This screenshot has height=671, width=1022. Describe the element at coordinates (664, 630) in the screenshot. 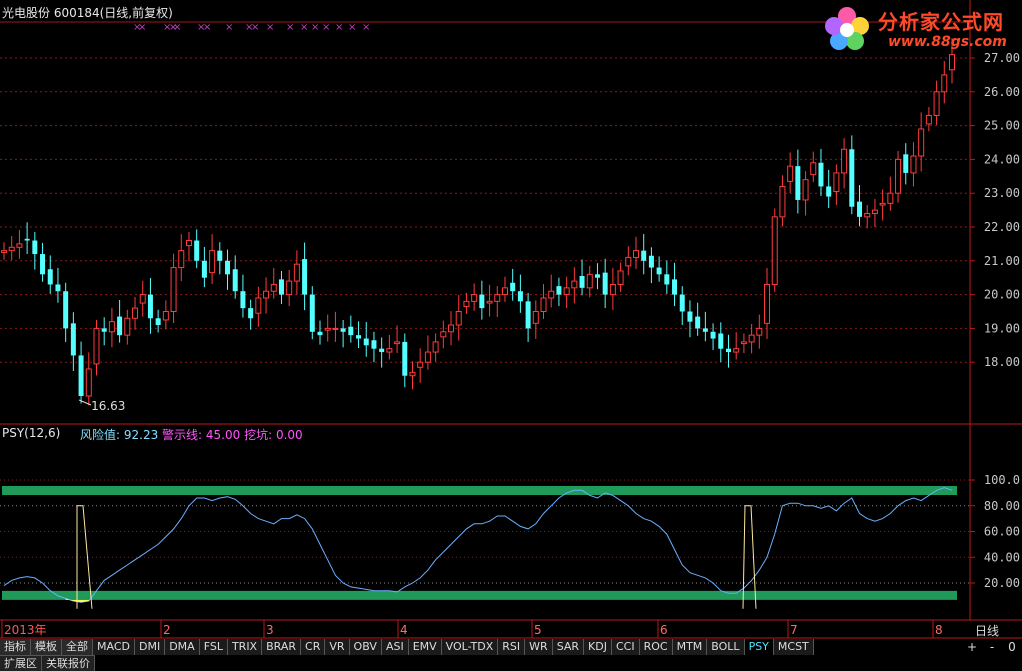

I see `x-axis-label: 6` at that location.